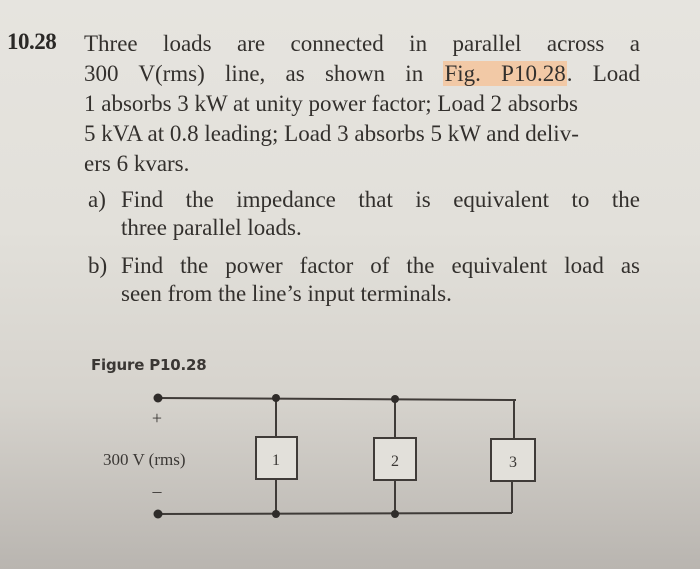 Image resolution: width=700 pixels, height=569 pixels. I want to click on top-wire, so click(336, 399).